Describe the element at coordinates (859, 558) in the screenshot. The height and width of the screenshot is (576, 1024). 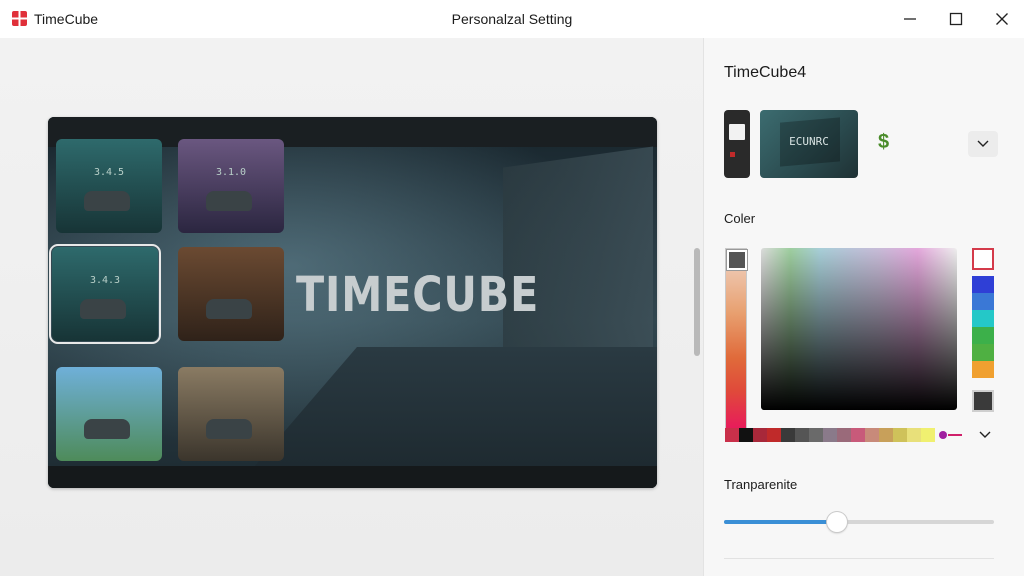
I see `panel-divider` at that location.